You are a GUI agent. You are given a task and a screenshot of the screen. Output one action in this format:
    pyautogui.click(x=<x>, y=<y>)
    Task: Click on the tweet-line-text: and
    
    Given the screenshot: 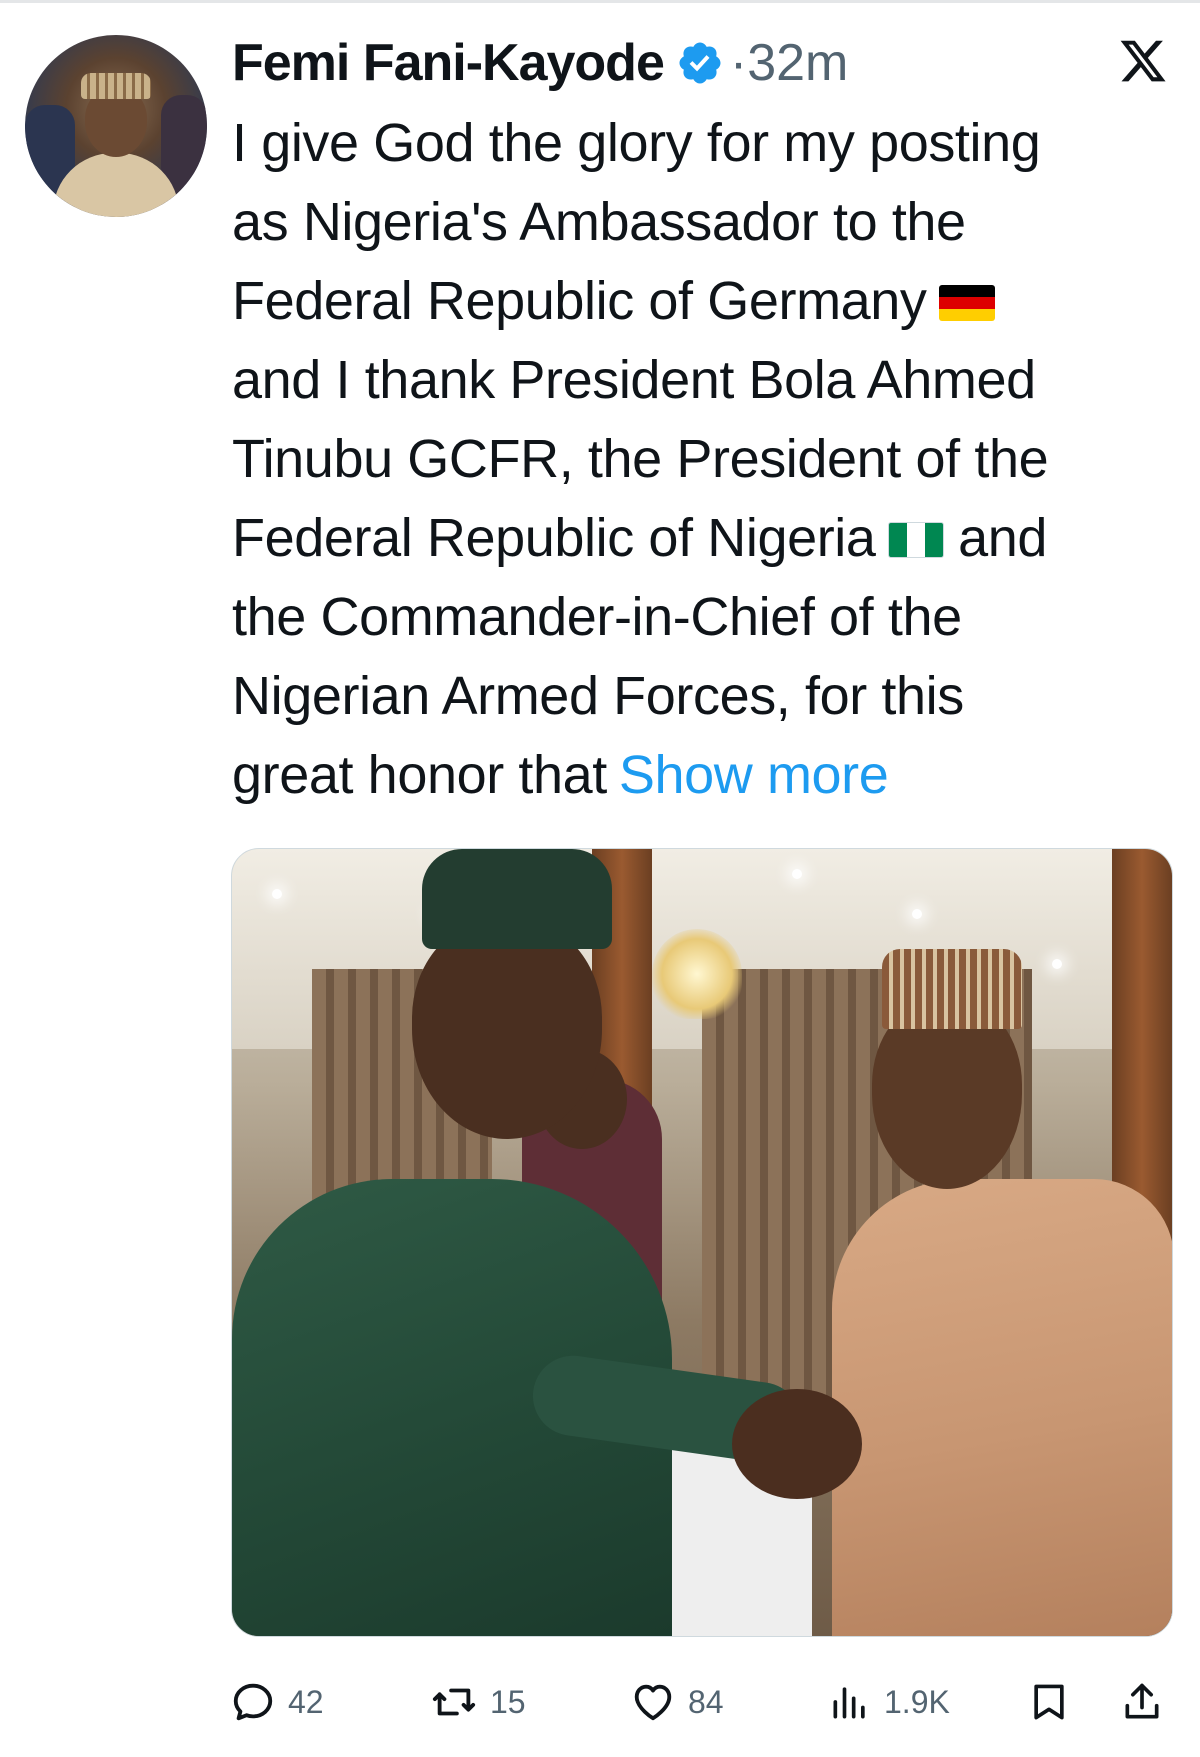 What is the action you would take?
    pyautogui.click(x=1003, y=538)
    